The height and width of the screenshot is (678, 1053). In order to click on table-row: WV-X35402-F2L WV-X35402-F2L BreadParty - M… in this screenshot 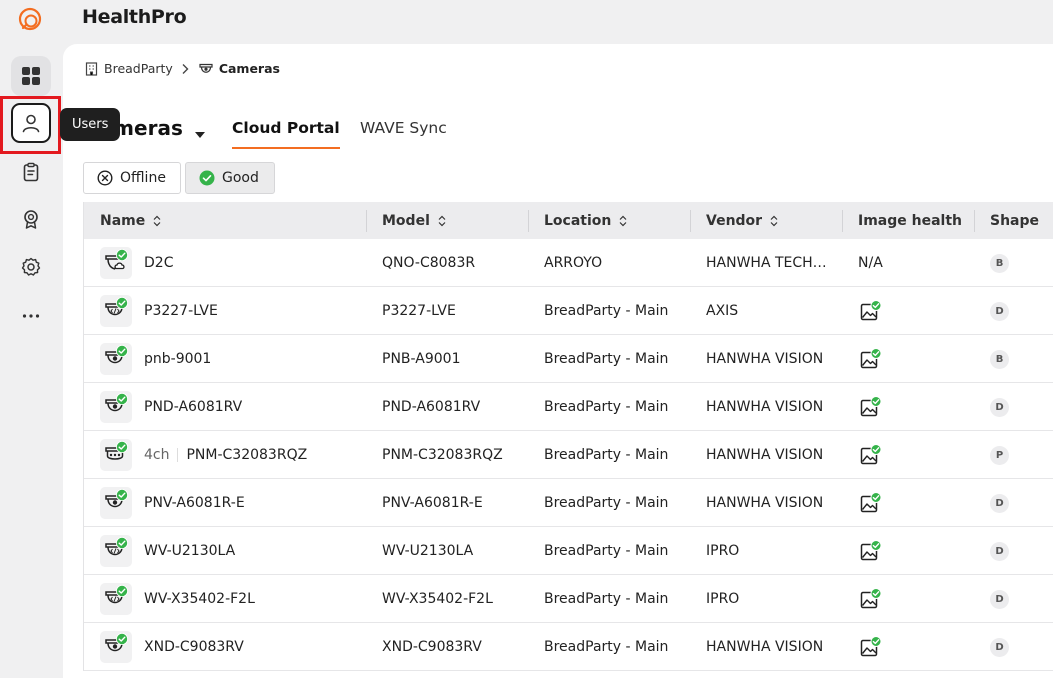, I will do `click(568, 599)`.